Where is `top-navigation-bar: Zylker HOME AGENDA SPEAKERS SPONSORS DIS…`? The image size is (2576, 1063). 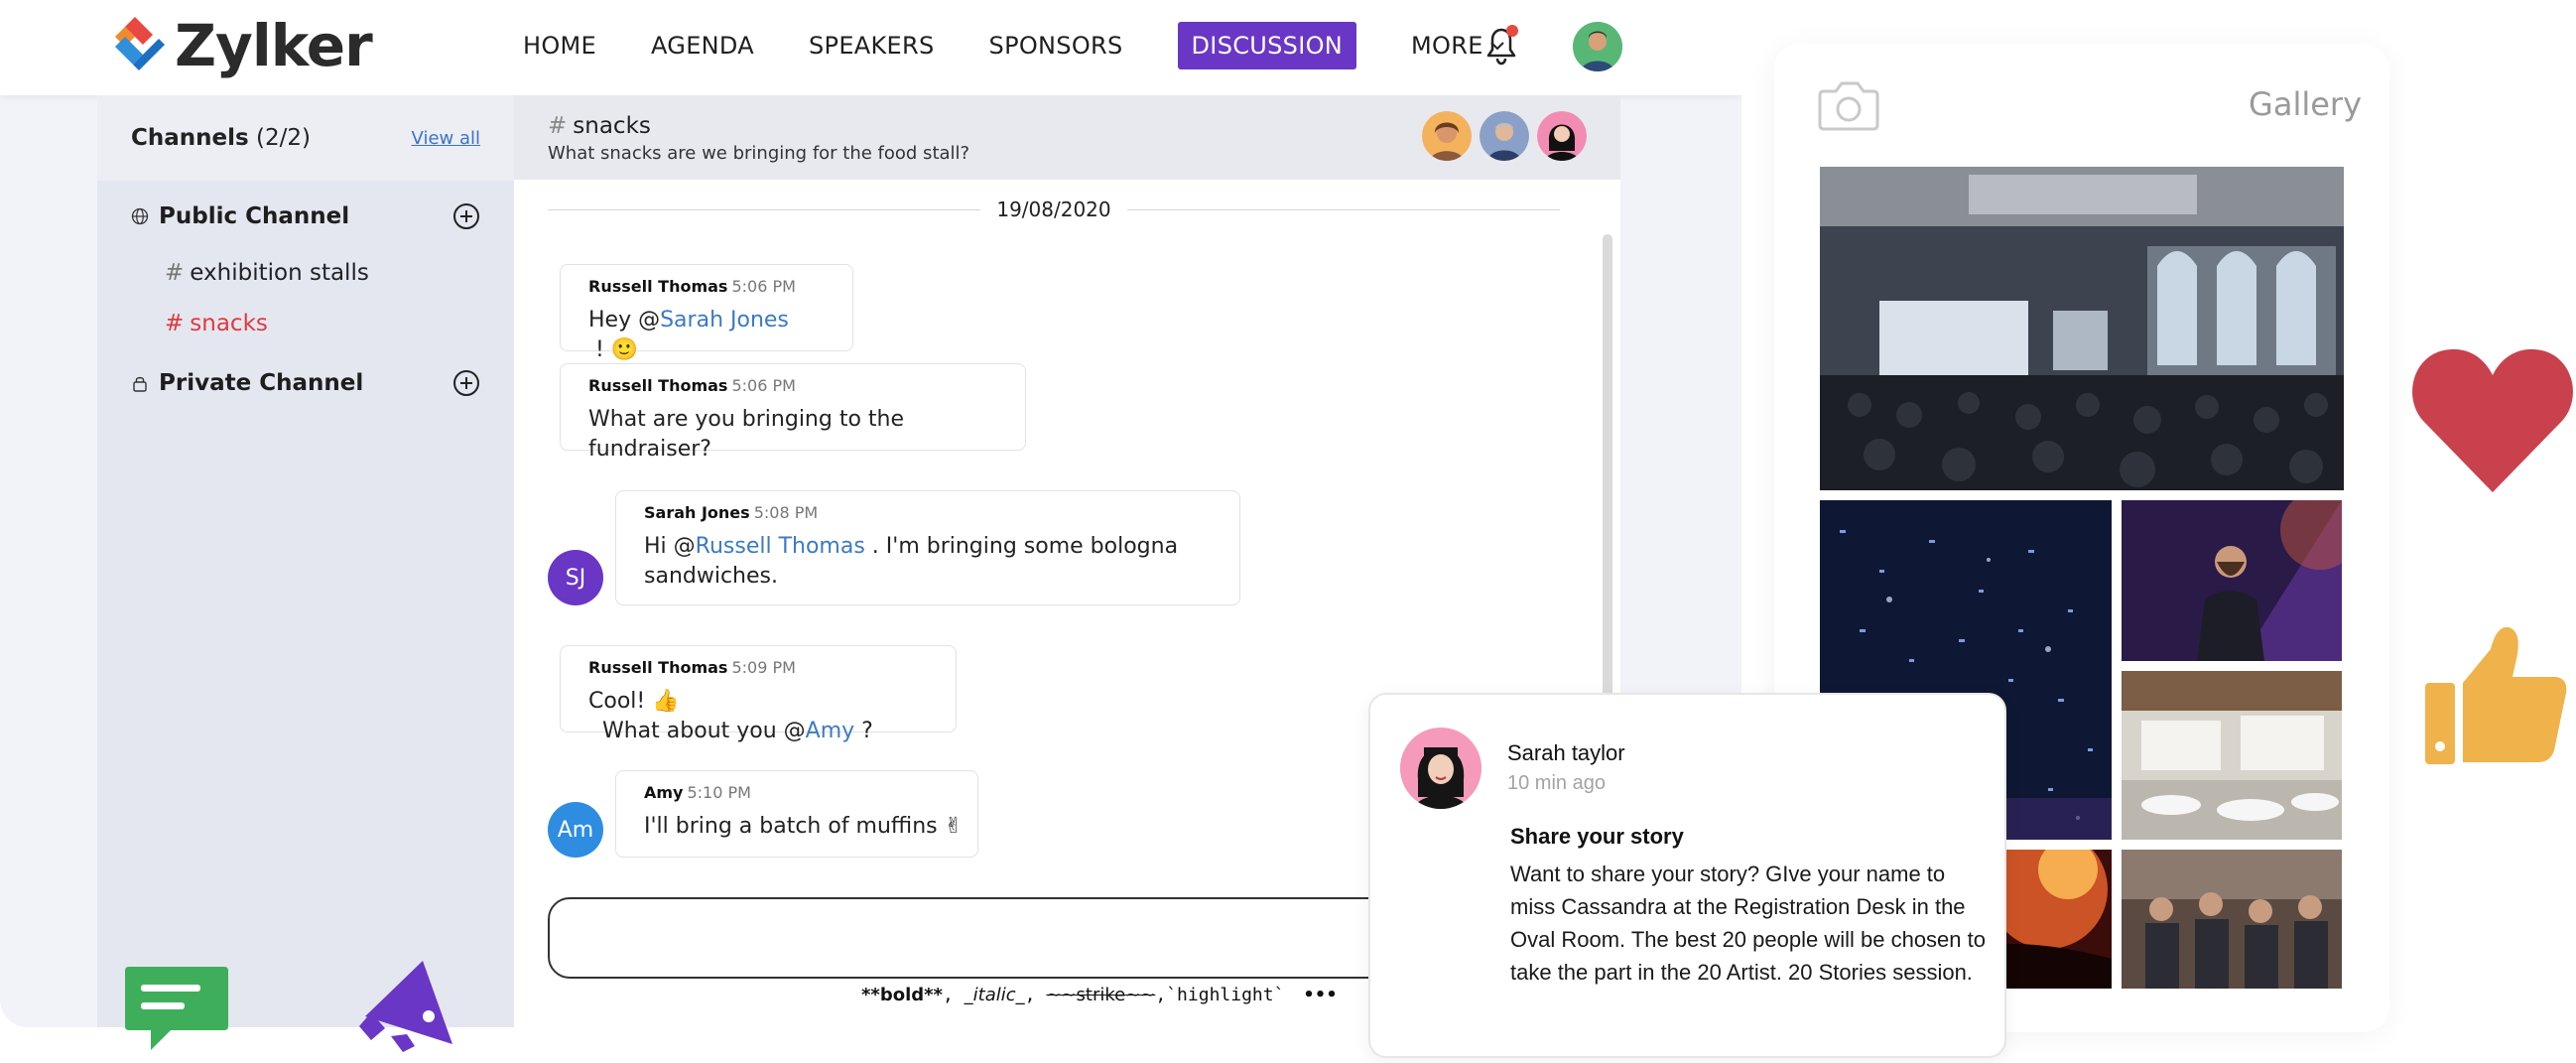 top-navigation-bar: Zylker HOME AGENDA SPEAKERS SPONSORS DIS… is located at coordinates (871, 48).